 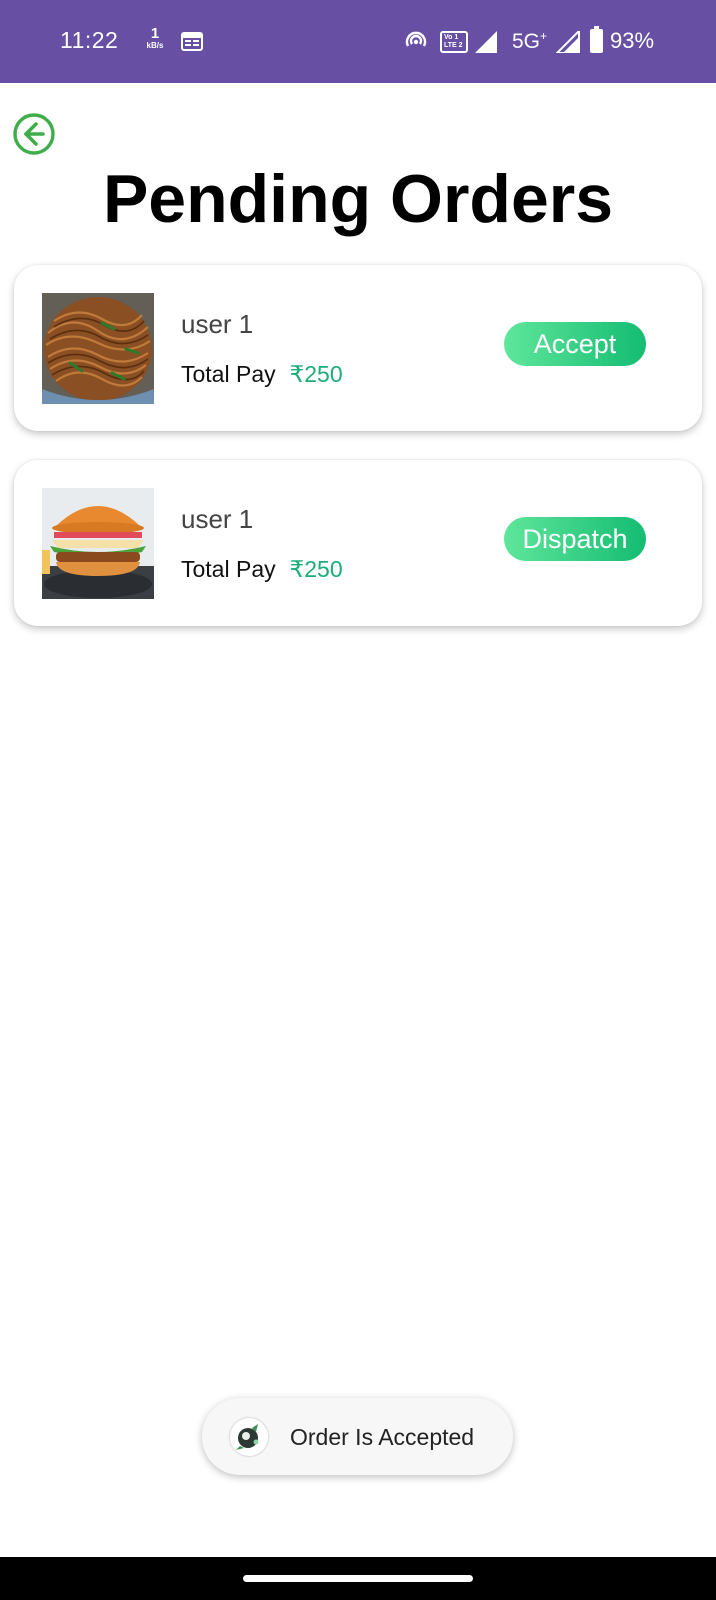 What do you see at coordinates (358, 41) in the screenshot?
I see `status-bar: 11:22 1 kB/s Vo 1 LTE 2 5G+ 93%` at bounding box center [358, 41].